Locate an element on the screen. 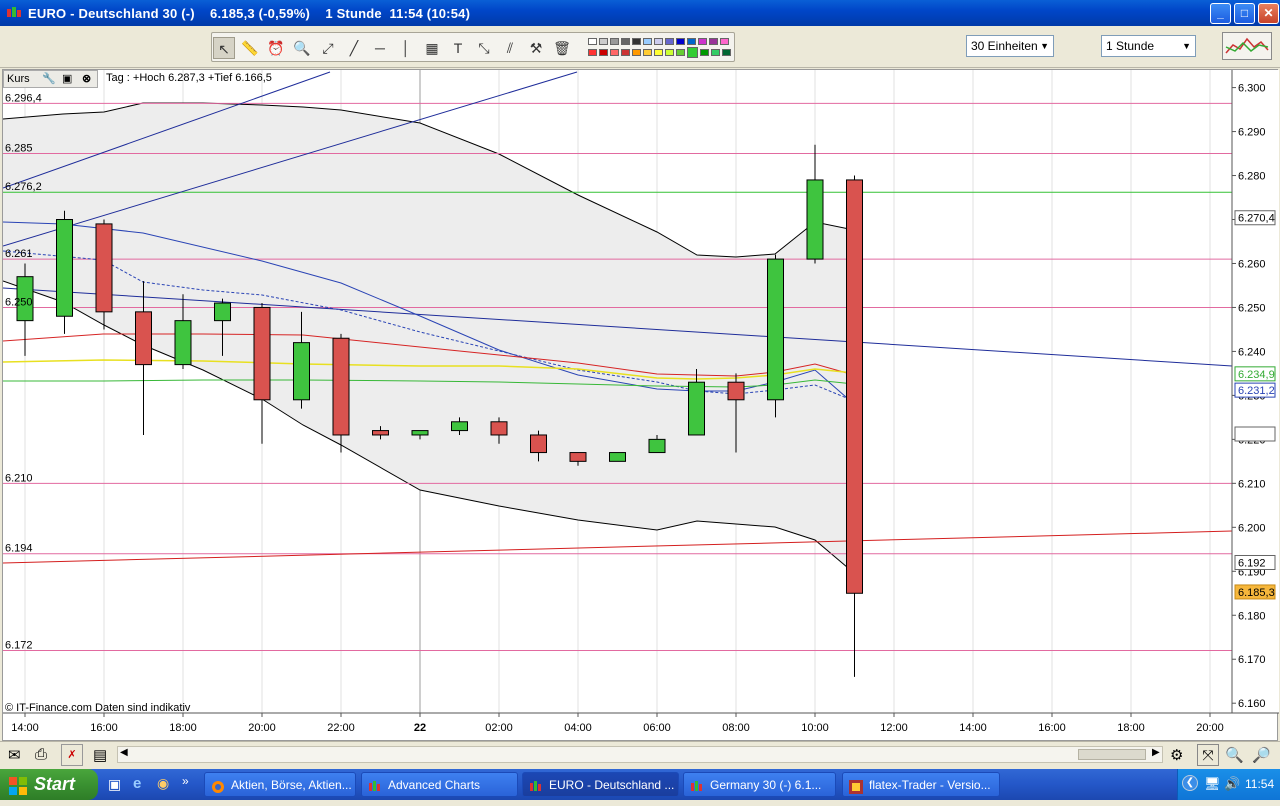 The height and width of the screenshot is (806, 1280). tray-expand-icon: ❮ is located at coordinates (1190, 783).